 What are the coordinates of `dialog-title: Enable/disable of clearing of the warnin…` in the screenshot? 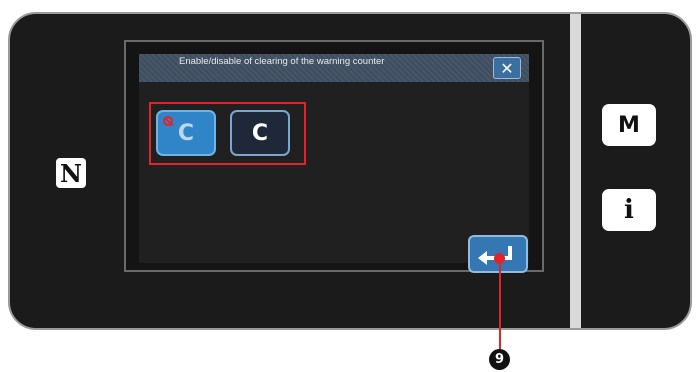 It's located at (282, 61).